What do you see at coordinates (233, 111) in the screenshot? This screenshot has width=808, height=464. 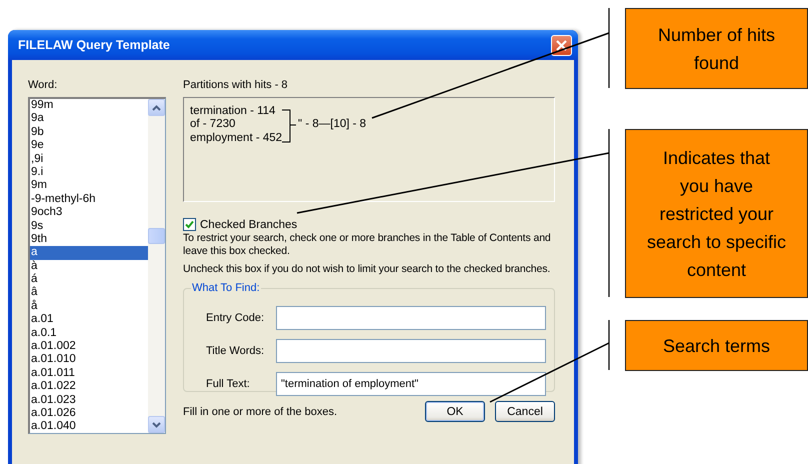 I see `search-term-count: termination - 114` at bounding box center [233, 111].